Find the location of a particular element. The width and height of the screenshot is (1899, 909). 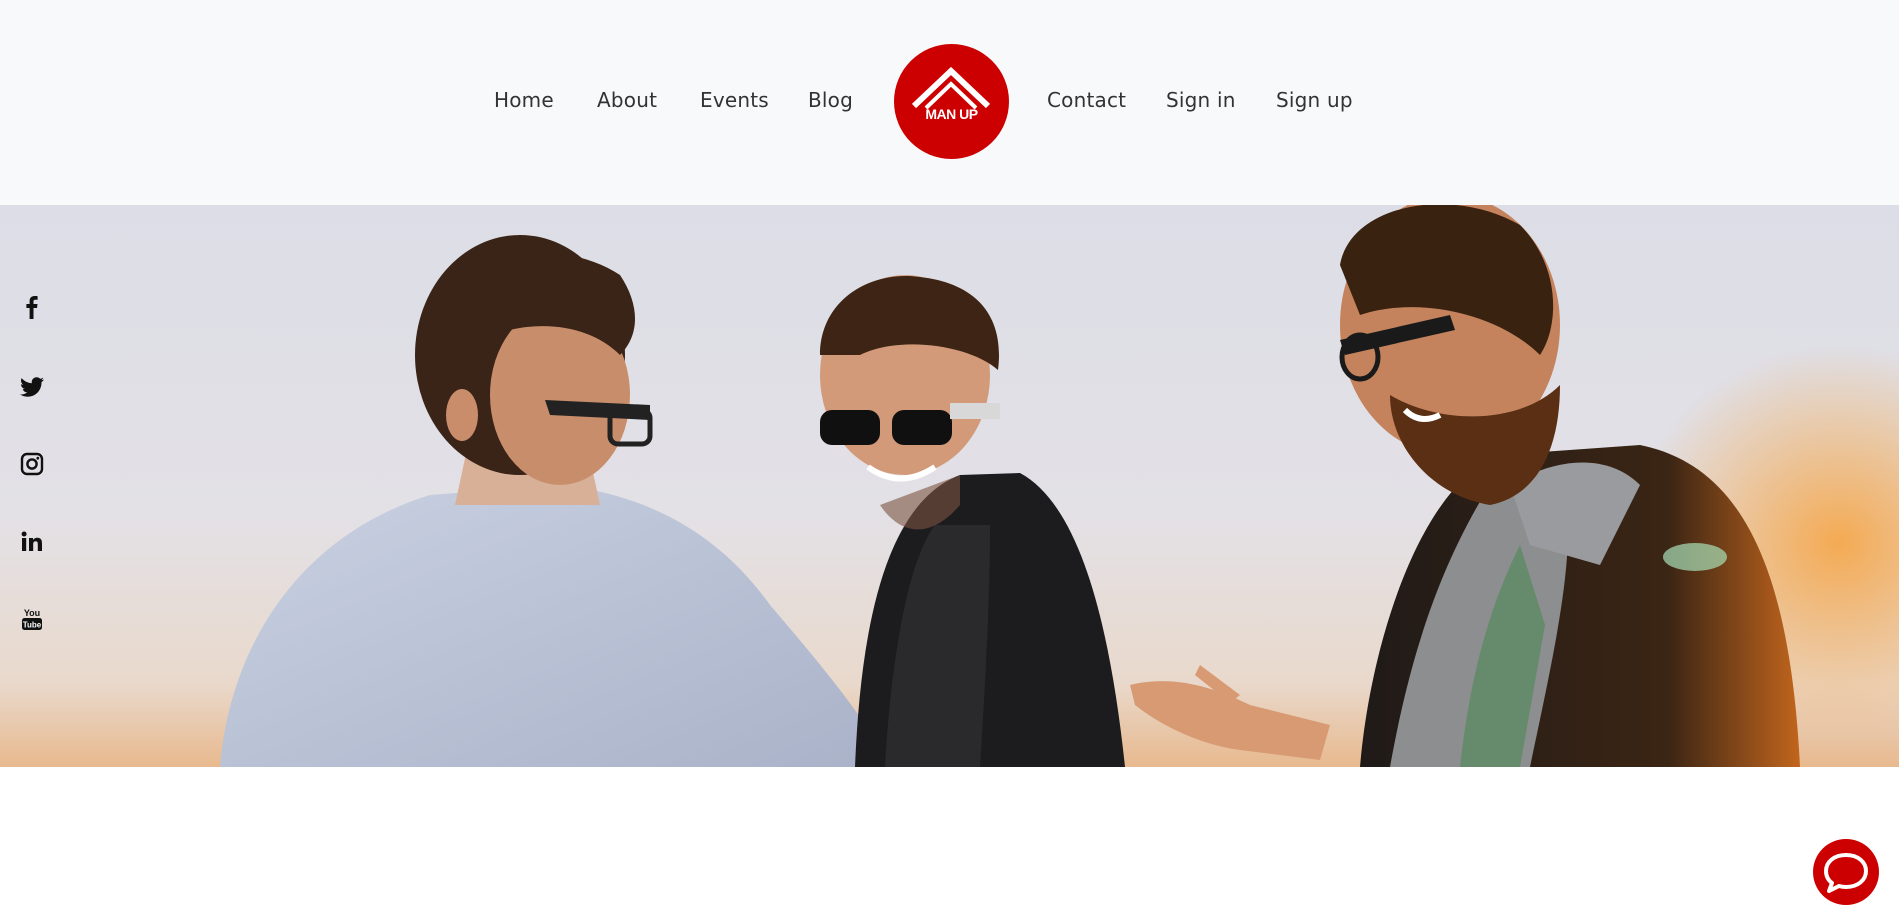

instagram-icon is located at coordinates (32, 464).